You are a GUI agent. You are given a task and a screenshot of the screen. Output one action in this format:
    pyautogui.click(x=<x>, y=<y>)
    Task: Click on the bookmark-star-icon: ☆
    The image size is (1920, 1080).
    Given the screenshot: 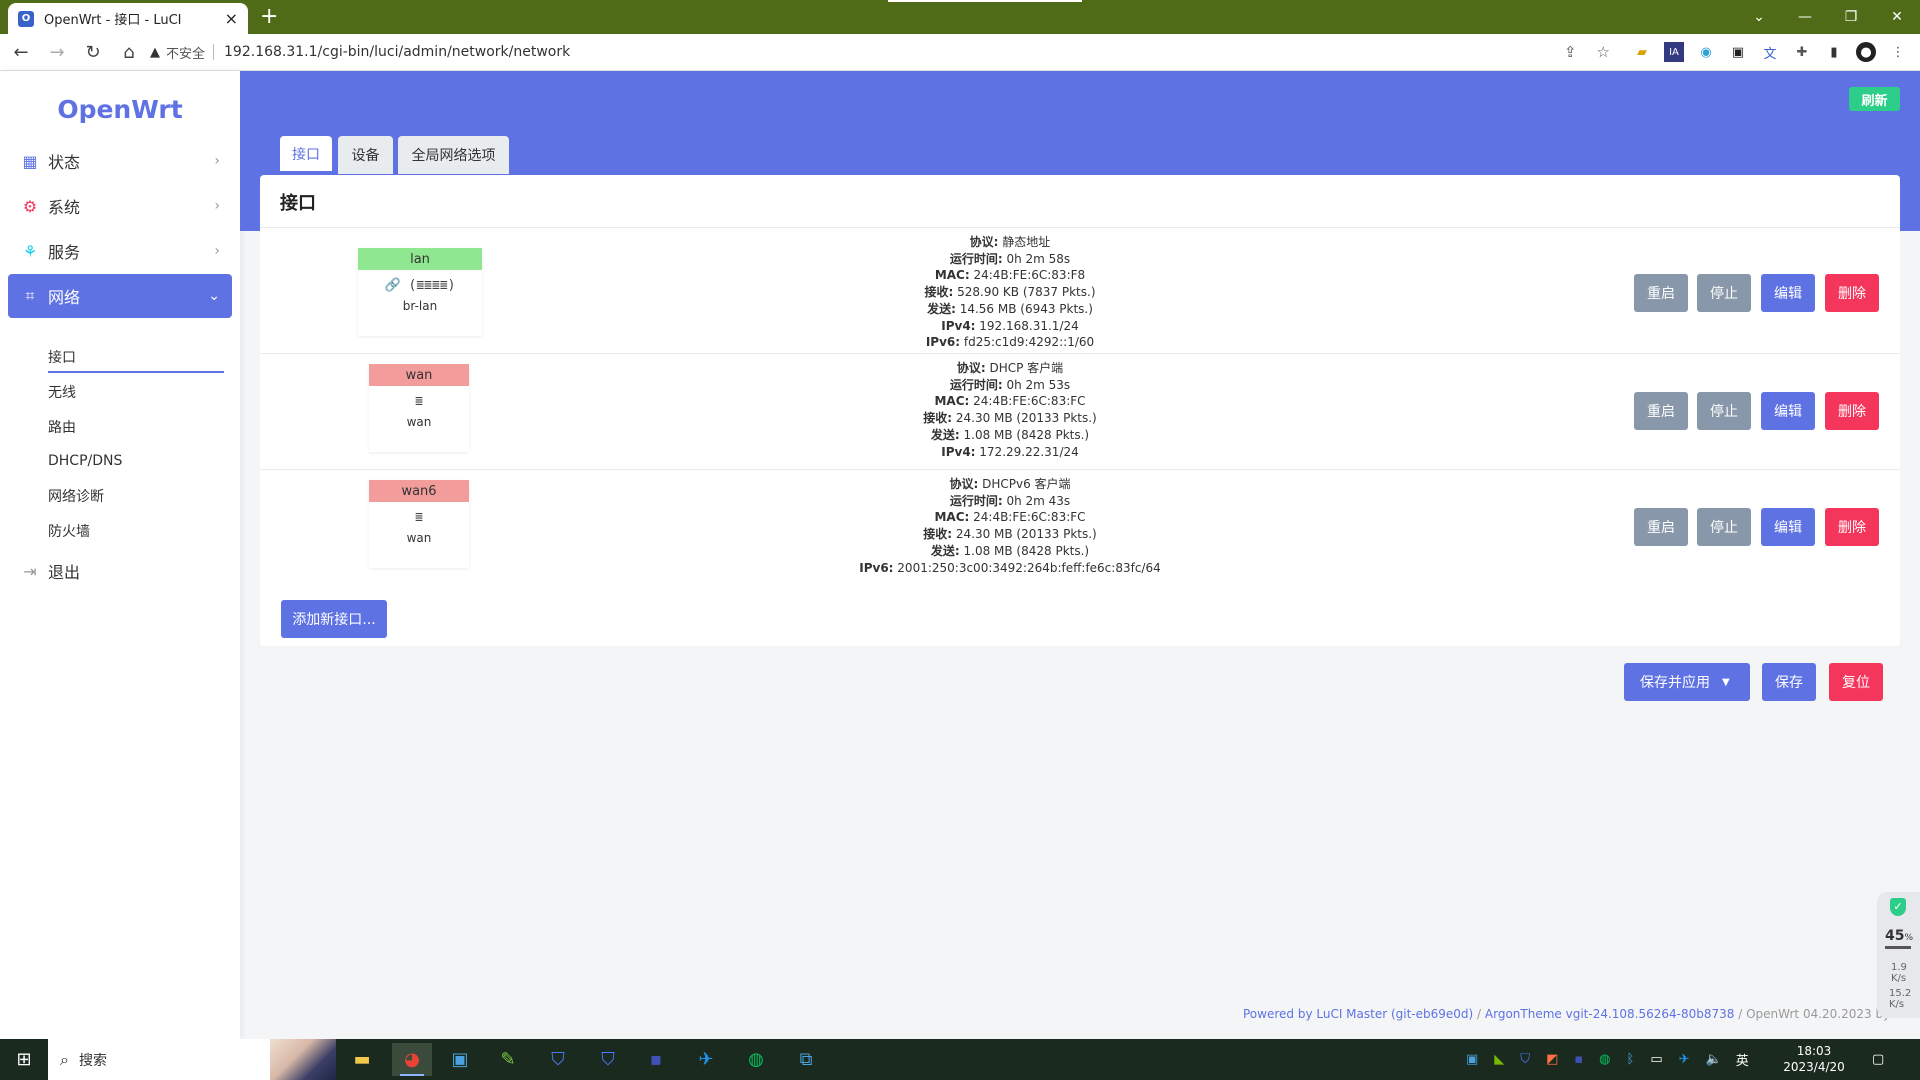 What is the action you would take?
    pyautogui.click(x=1603, y=52)
    